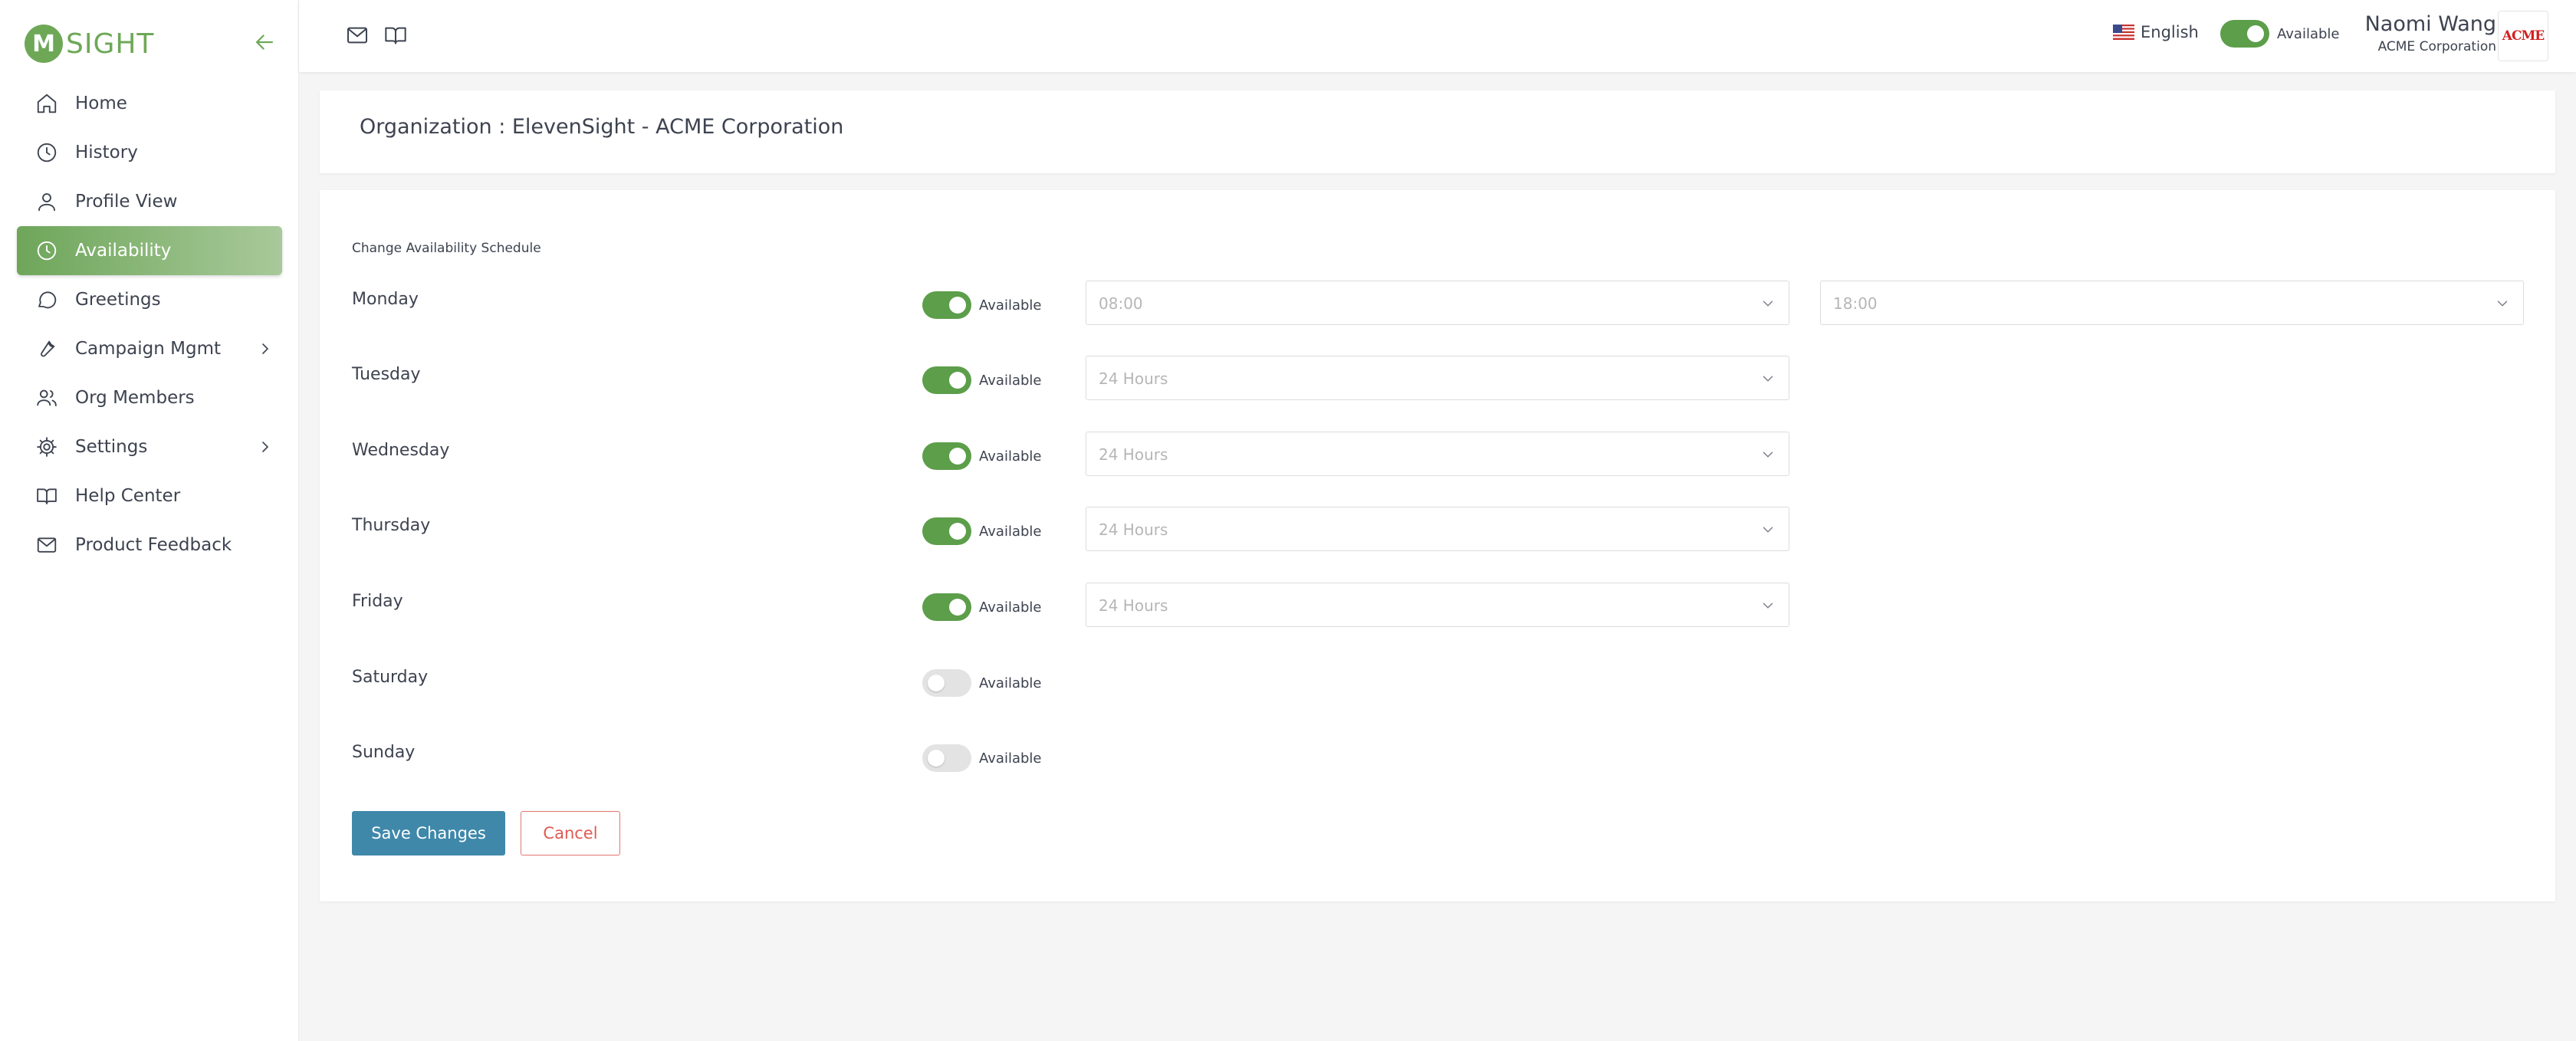  I want to click on user-icon, so click(47, 202).